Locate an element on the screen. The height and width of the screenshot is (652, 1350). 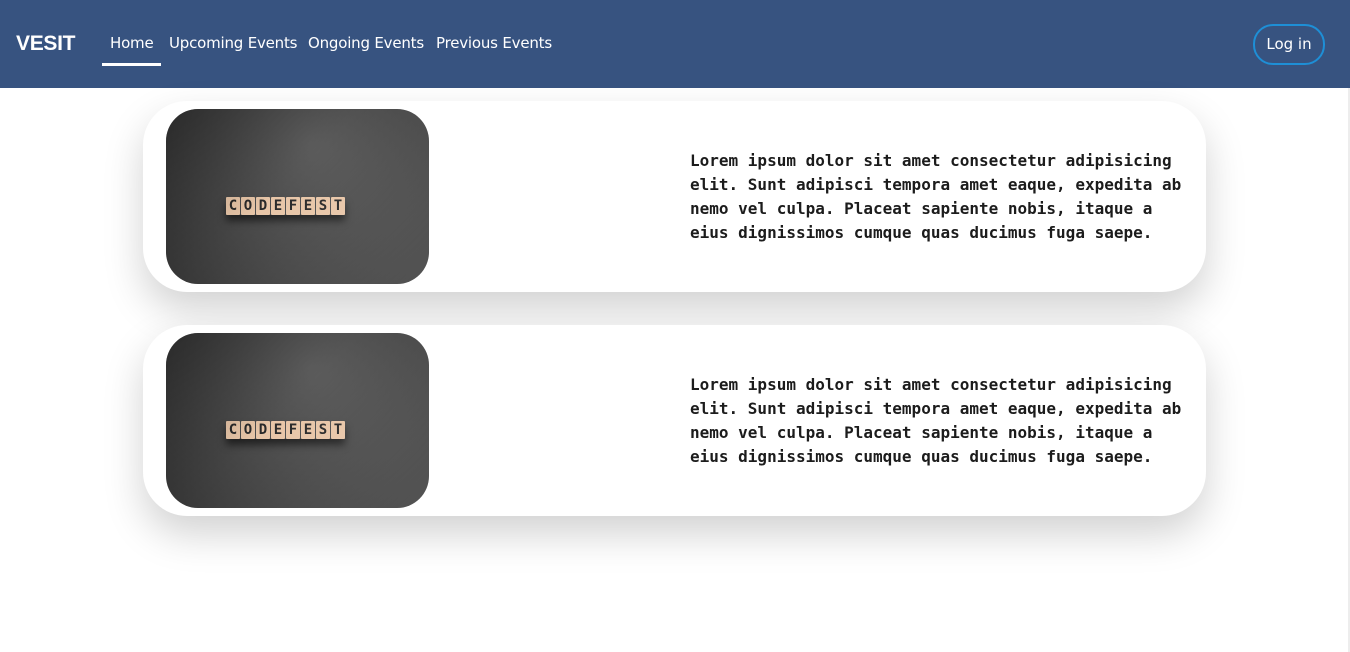
nav-link-ongoing-events: Ongoing Events is located at coordinates (366, 43).